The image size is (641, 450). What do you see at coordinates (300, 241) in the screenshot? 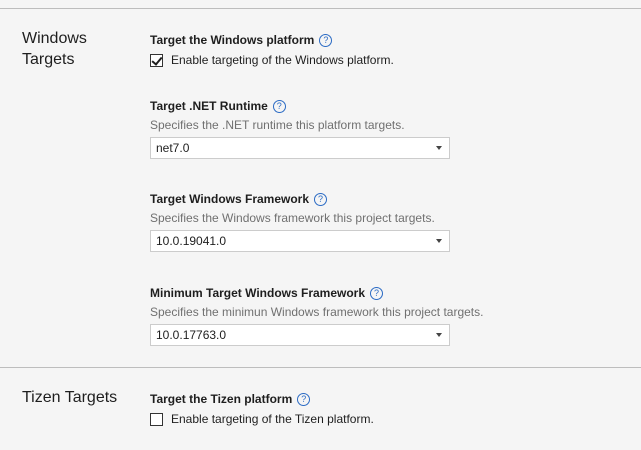
I see `framework-select: 10.0.19041.0` at bounding box center [300, 241].